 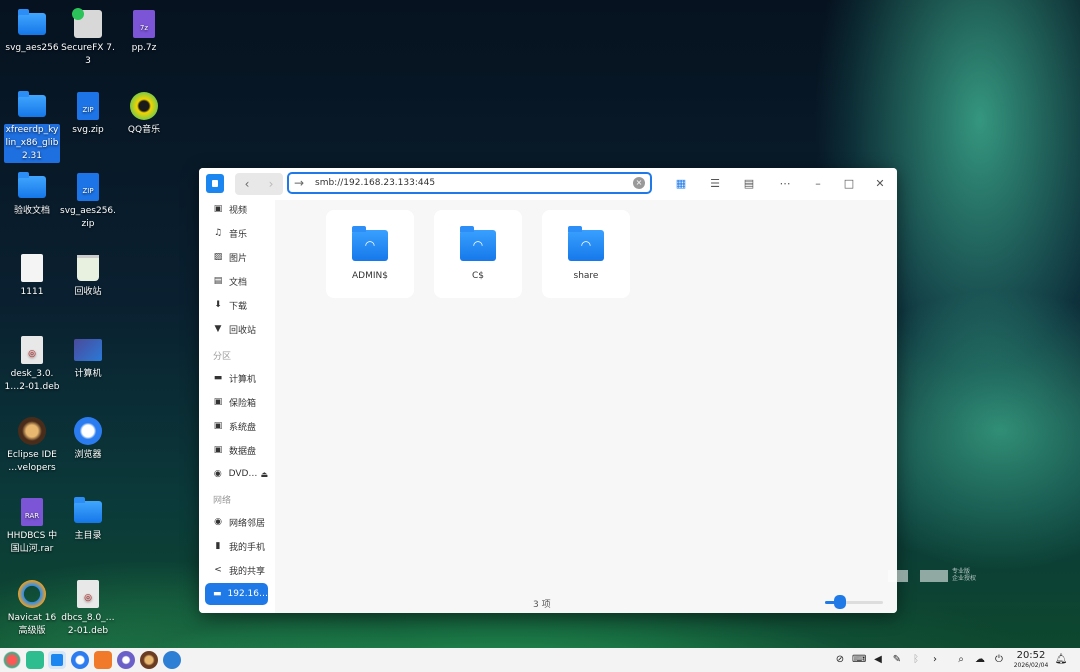 What do you see at coordinates (859, 660) in the screenshot?
I see `keyboard-icon: ⌨` at bounding box center [859, 660].